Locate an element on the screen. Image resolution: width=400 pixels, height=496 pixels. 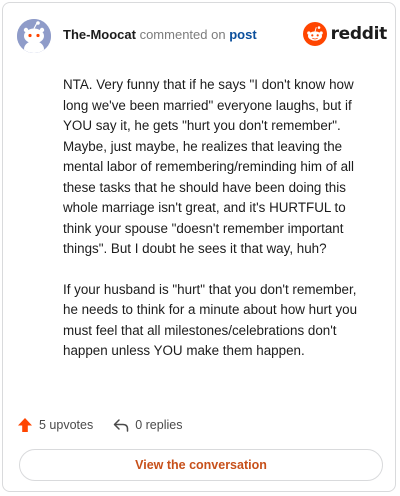
author-name: The-Moocat is located at coordinates (99, 34).